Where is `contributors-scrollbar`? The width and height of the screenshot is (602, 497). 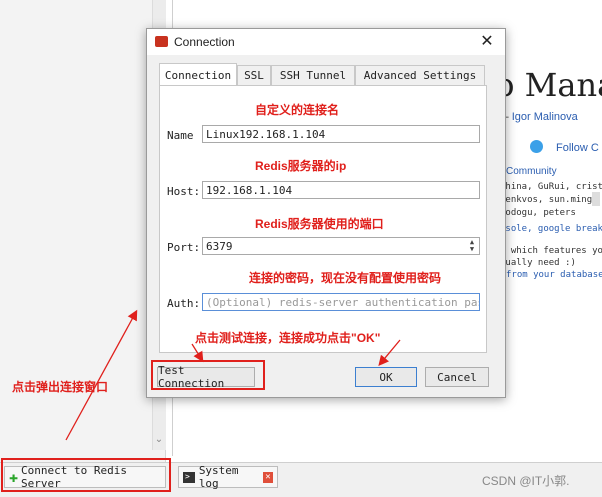 contributors-scrollbar is located at coordinates (596, 199).